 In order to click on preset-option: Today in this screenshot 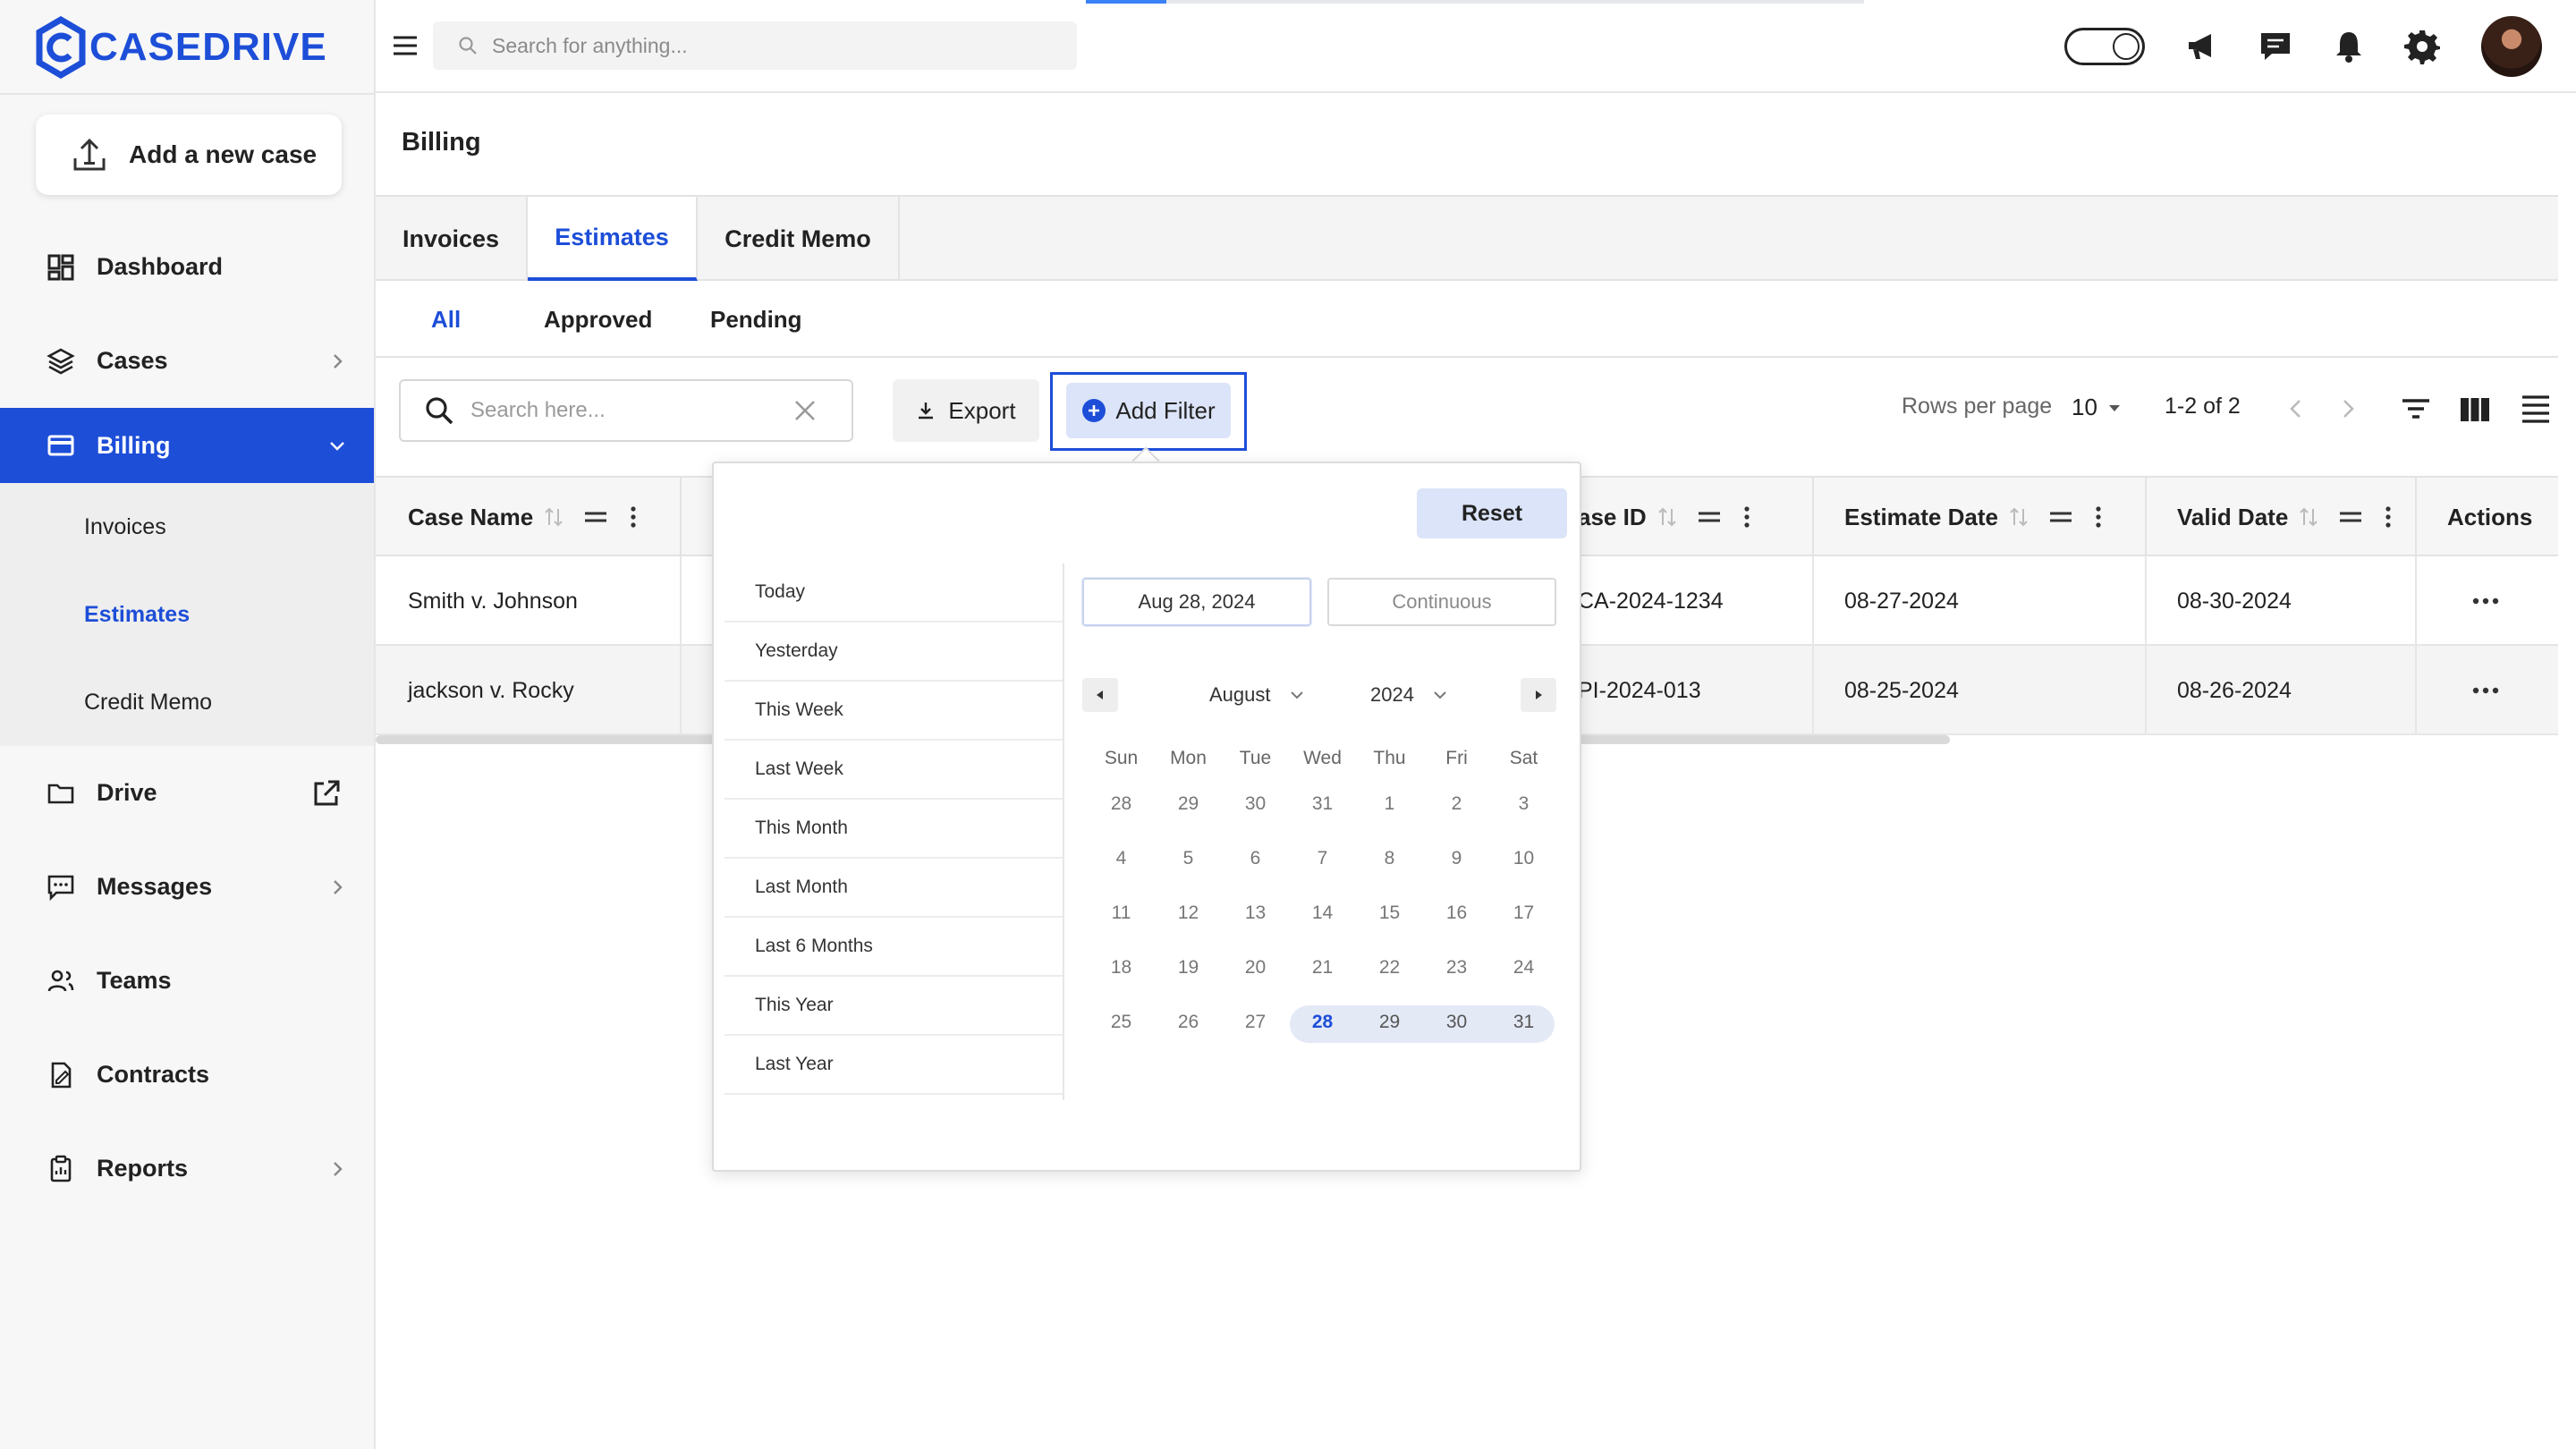, I will do `click(893, 593)`.